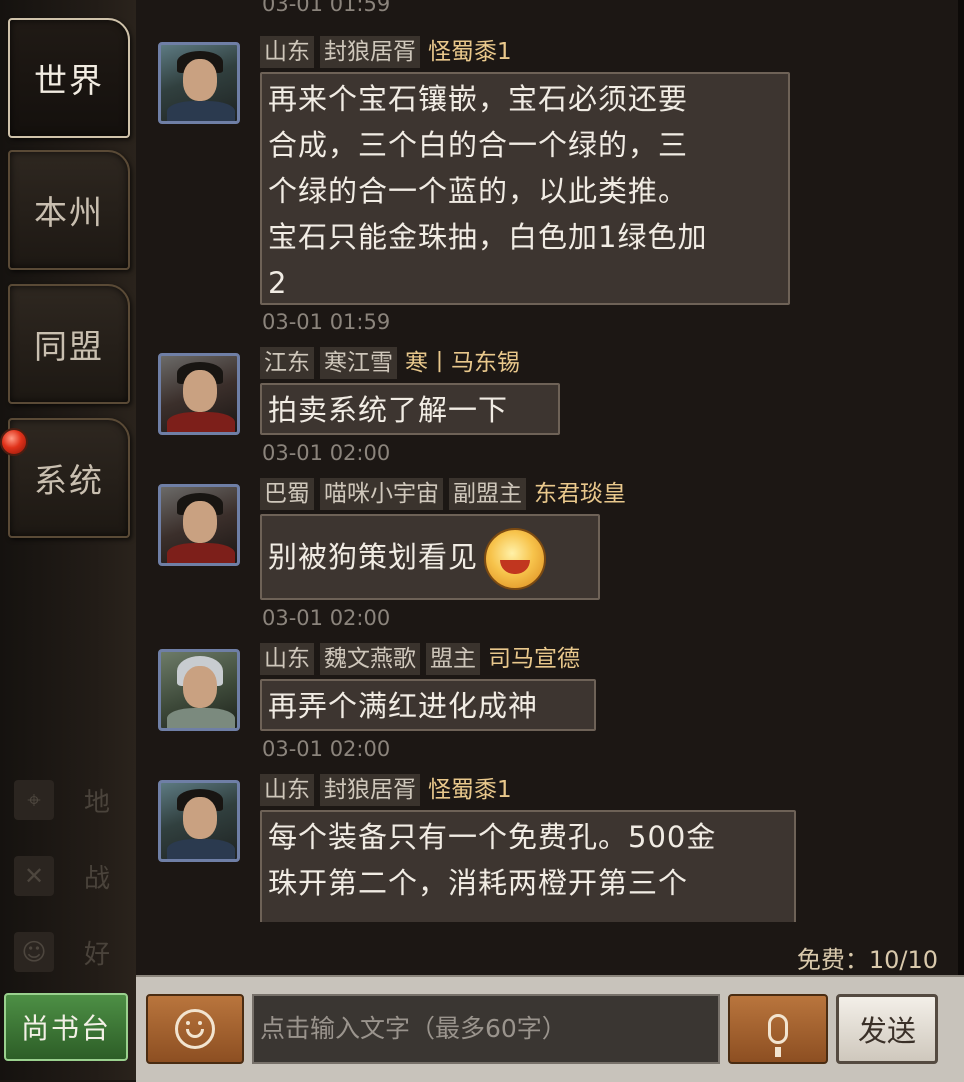 This screenshot has width=964, height=1082. What do you see at coordinates (488, 237) in the screenshot?
I see `message-line: 宝石只能金珠抽，白色加1绿色加` at bounding box center [488, 237].